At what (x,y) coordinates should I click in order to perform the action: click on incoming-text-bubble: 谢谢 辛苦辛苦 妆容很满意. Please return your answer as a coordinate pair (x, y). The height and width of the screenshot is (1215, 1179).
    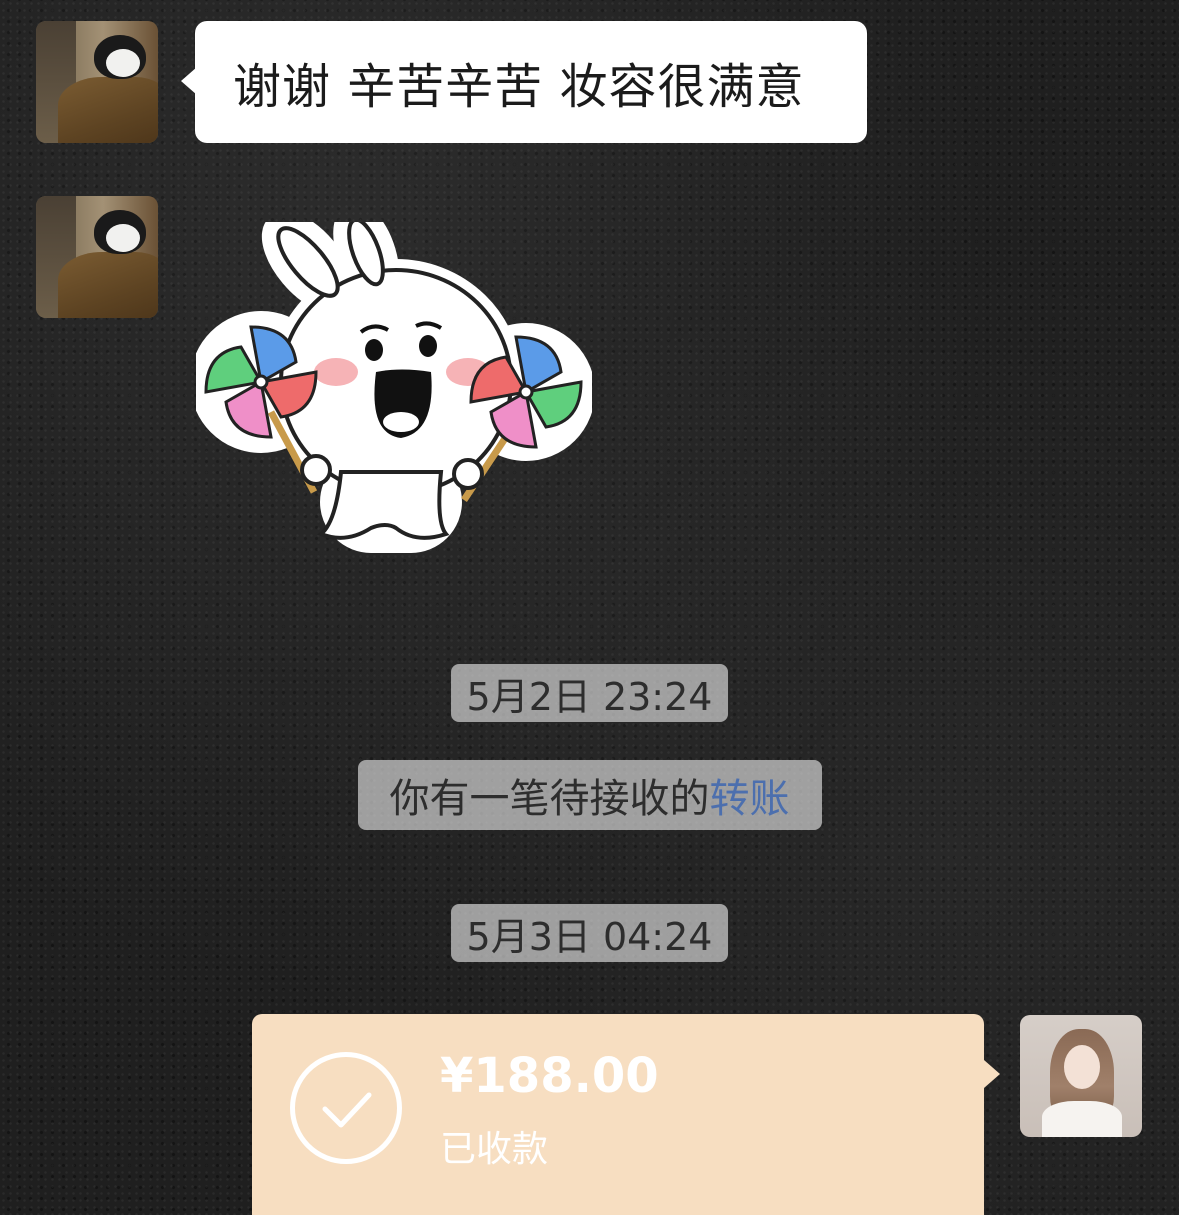
    Looking at the image, I should click on (524, 82).